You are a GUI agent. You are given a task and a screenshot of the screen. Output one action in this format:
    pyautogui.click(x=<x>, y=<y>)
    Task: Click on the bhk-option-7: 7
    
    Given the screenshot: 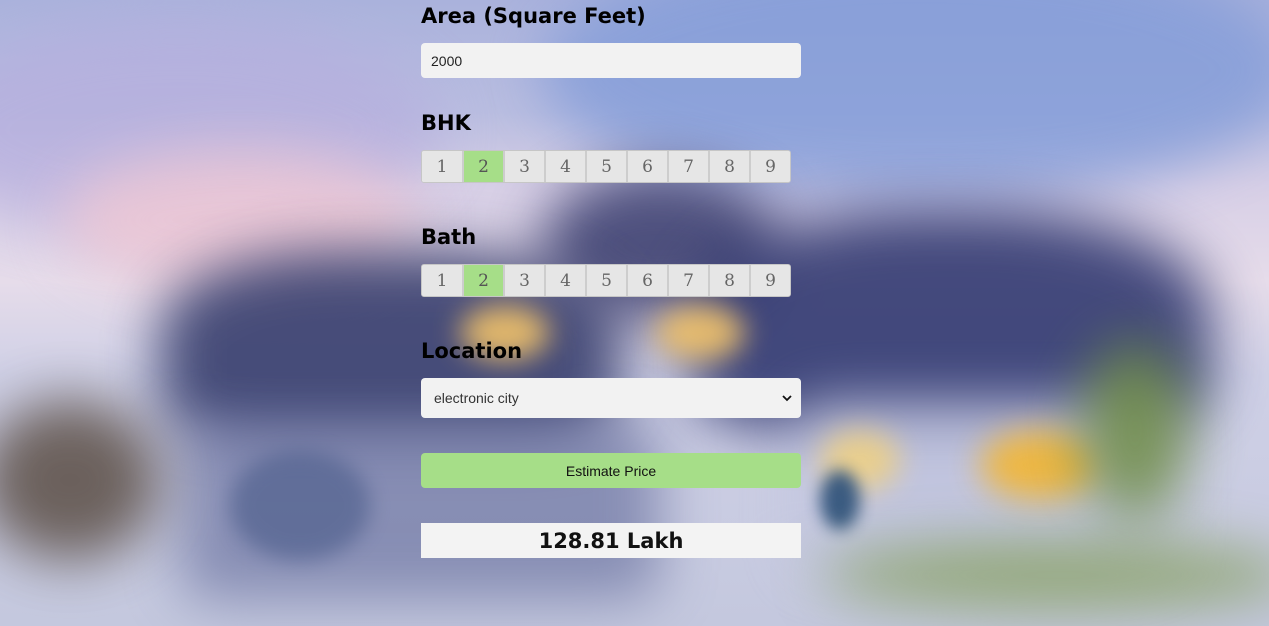 What is the action you would take?
    pyautogui.click(x=687, y=166)
    